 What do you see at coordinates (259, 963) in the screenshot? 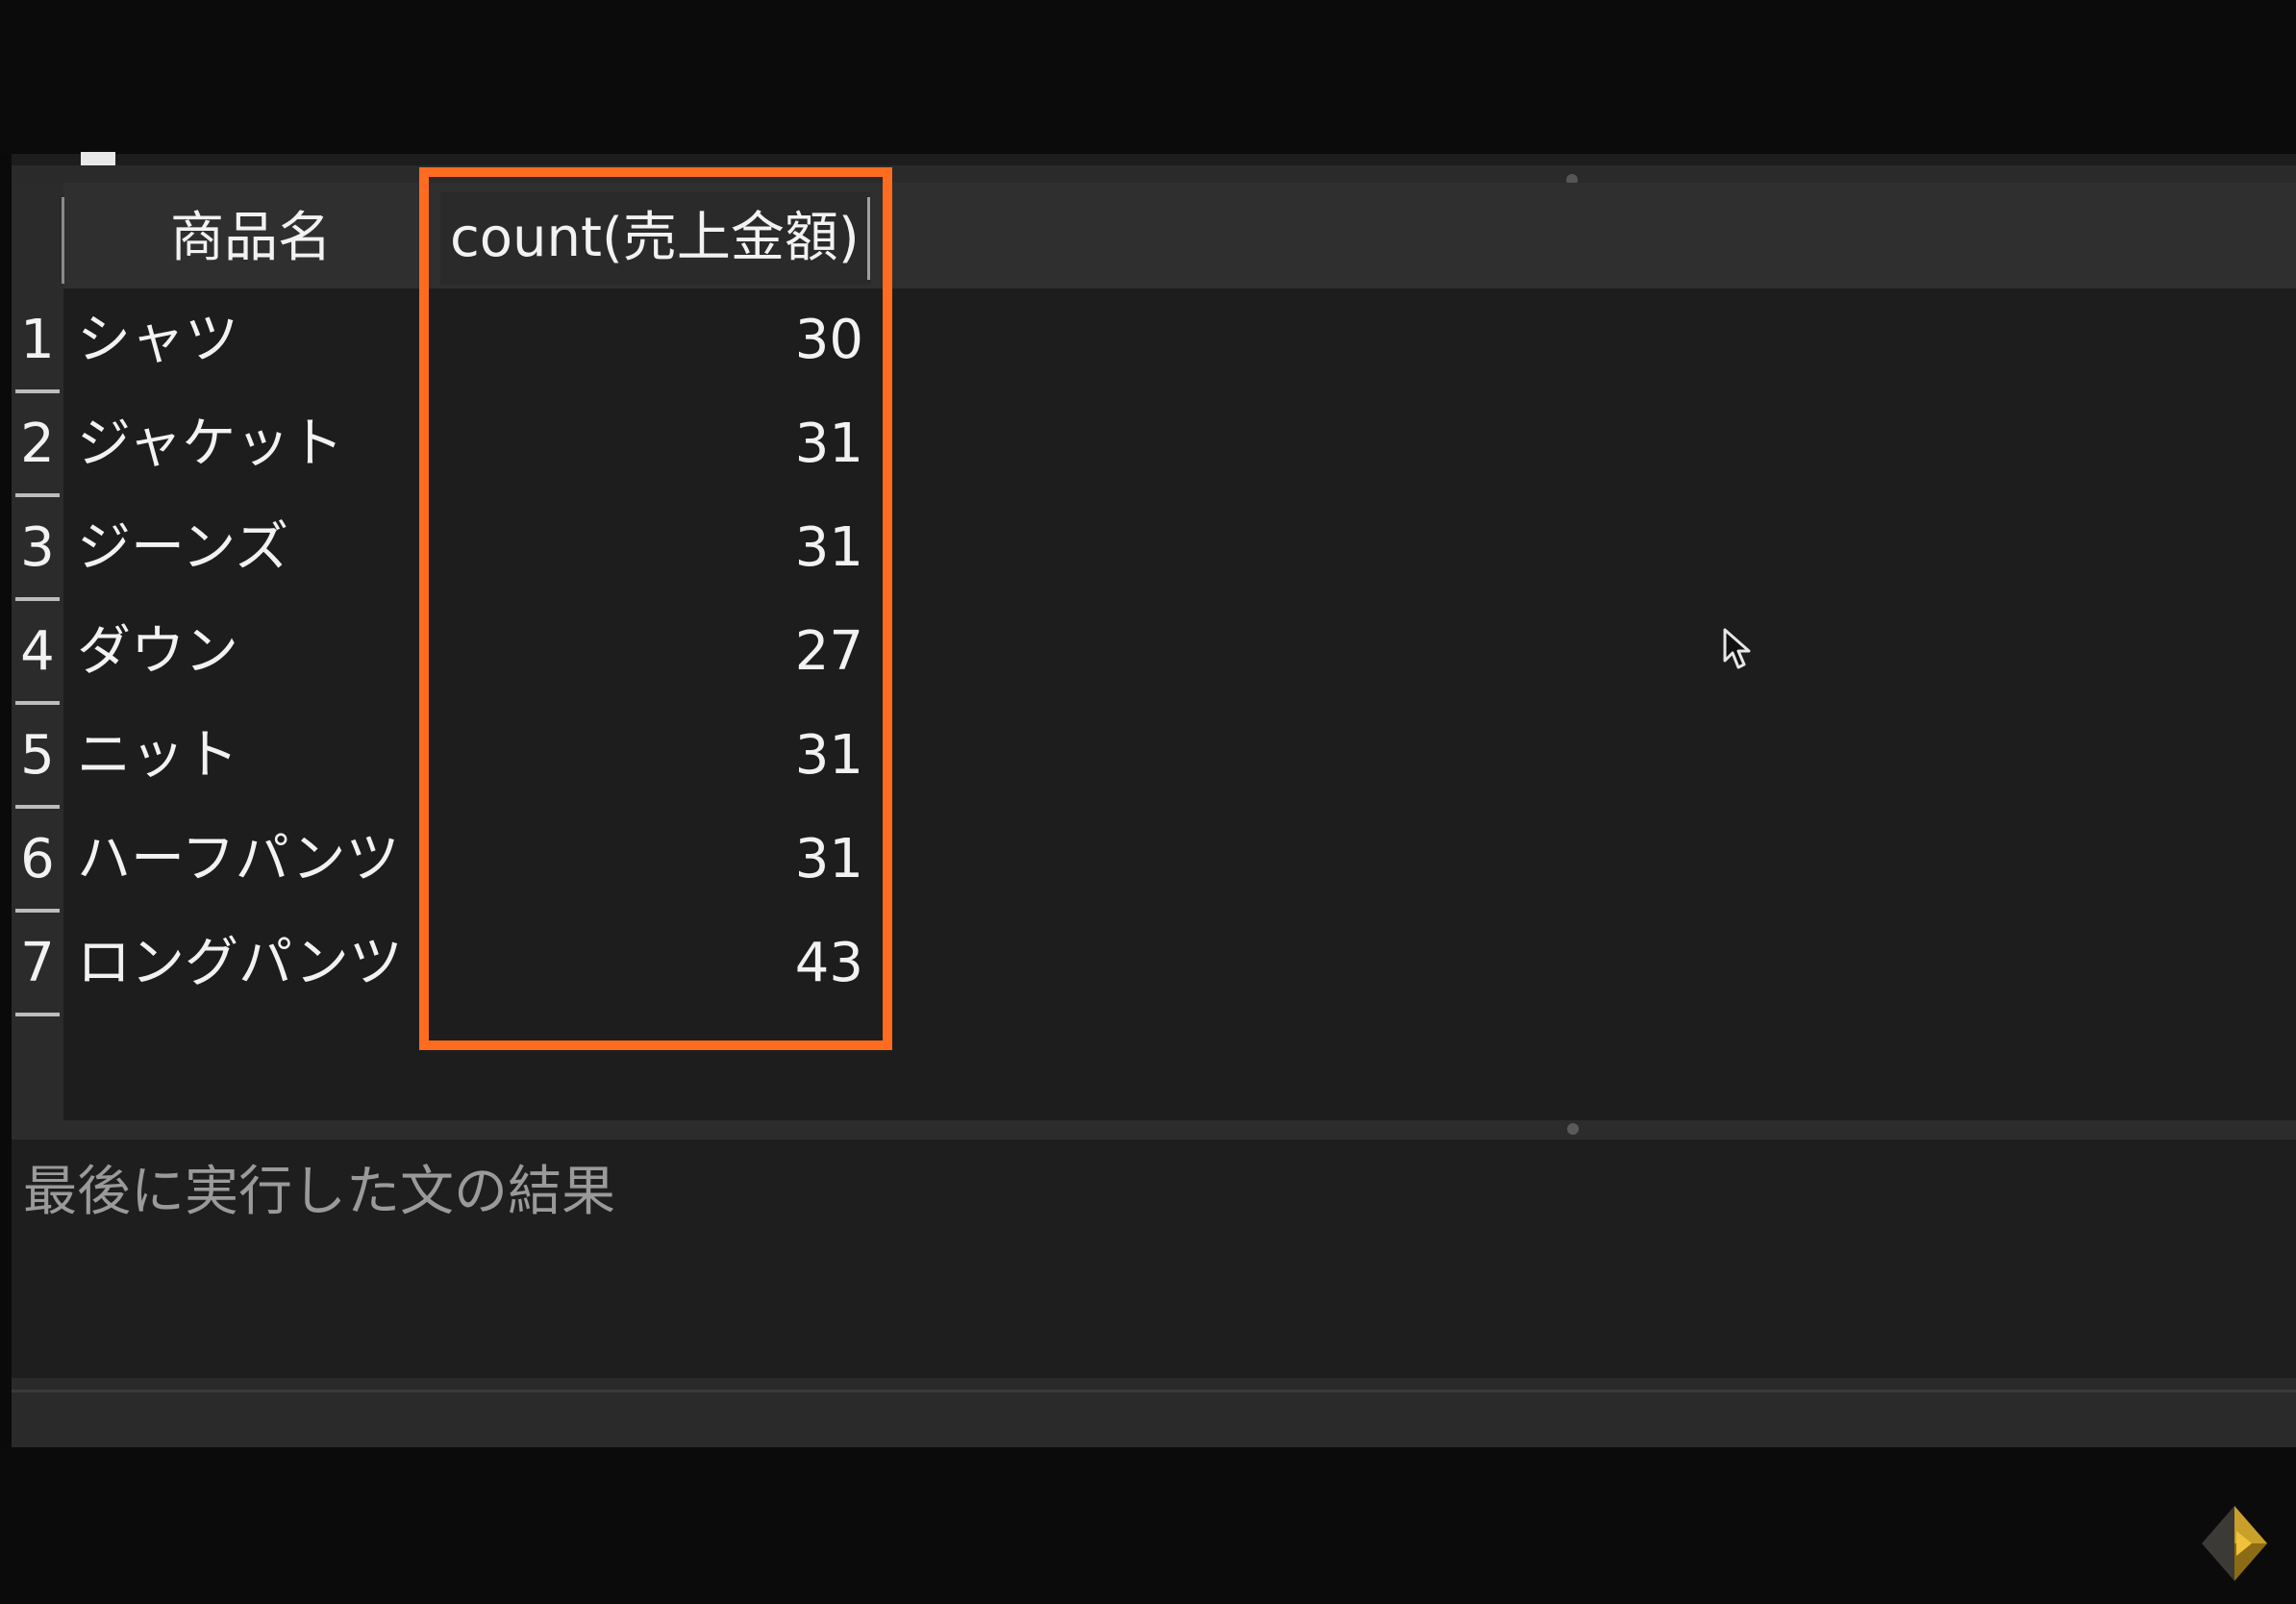
I see `cell-product-name: ロングパンツ` at bounding box center [259, 963].